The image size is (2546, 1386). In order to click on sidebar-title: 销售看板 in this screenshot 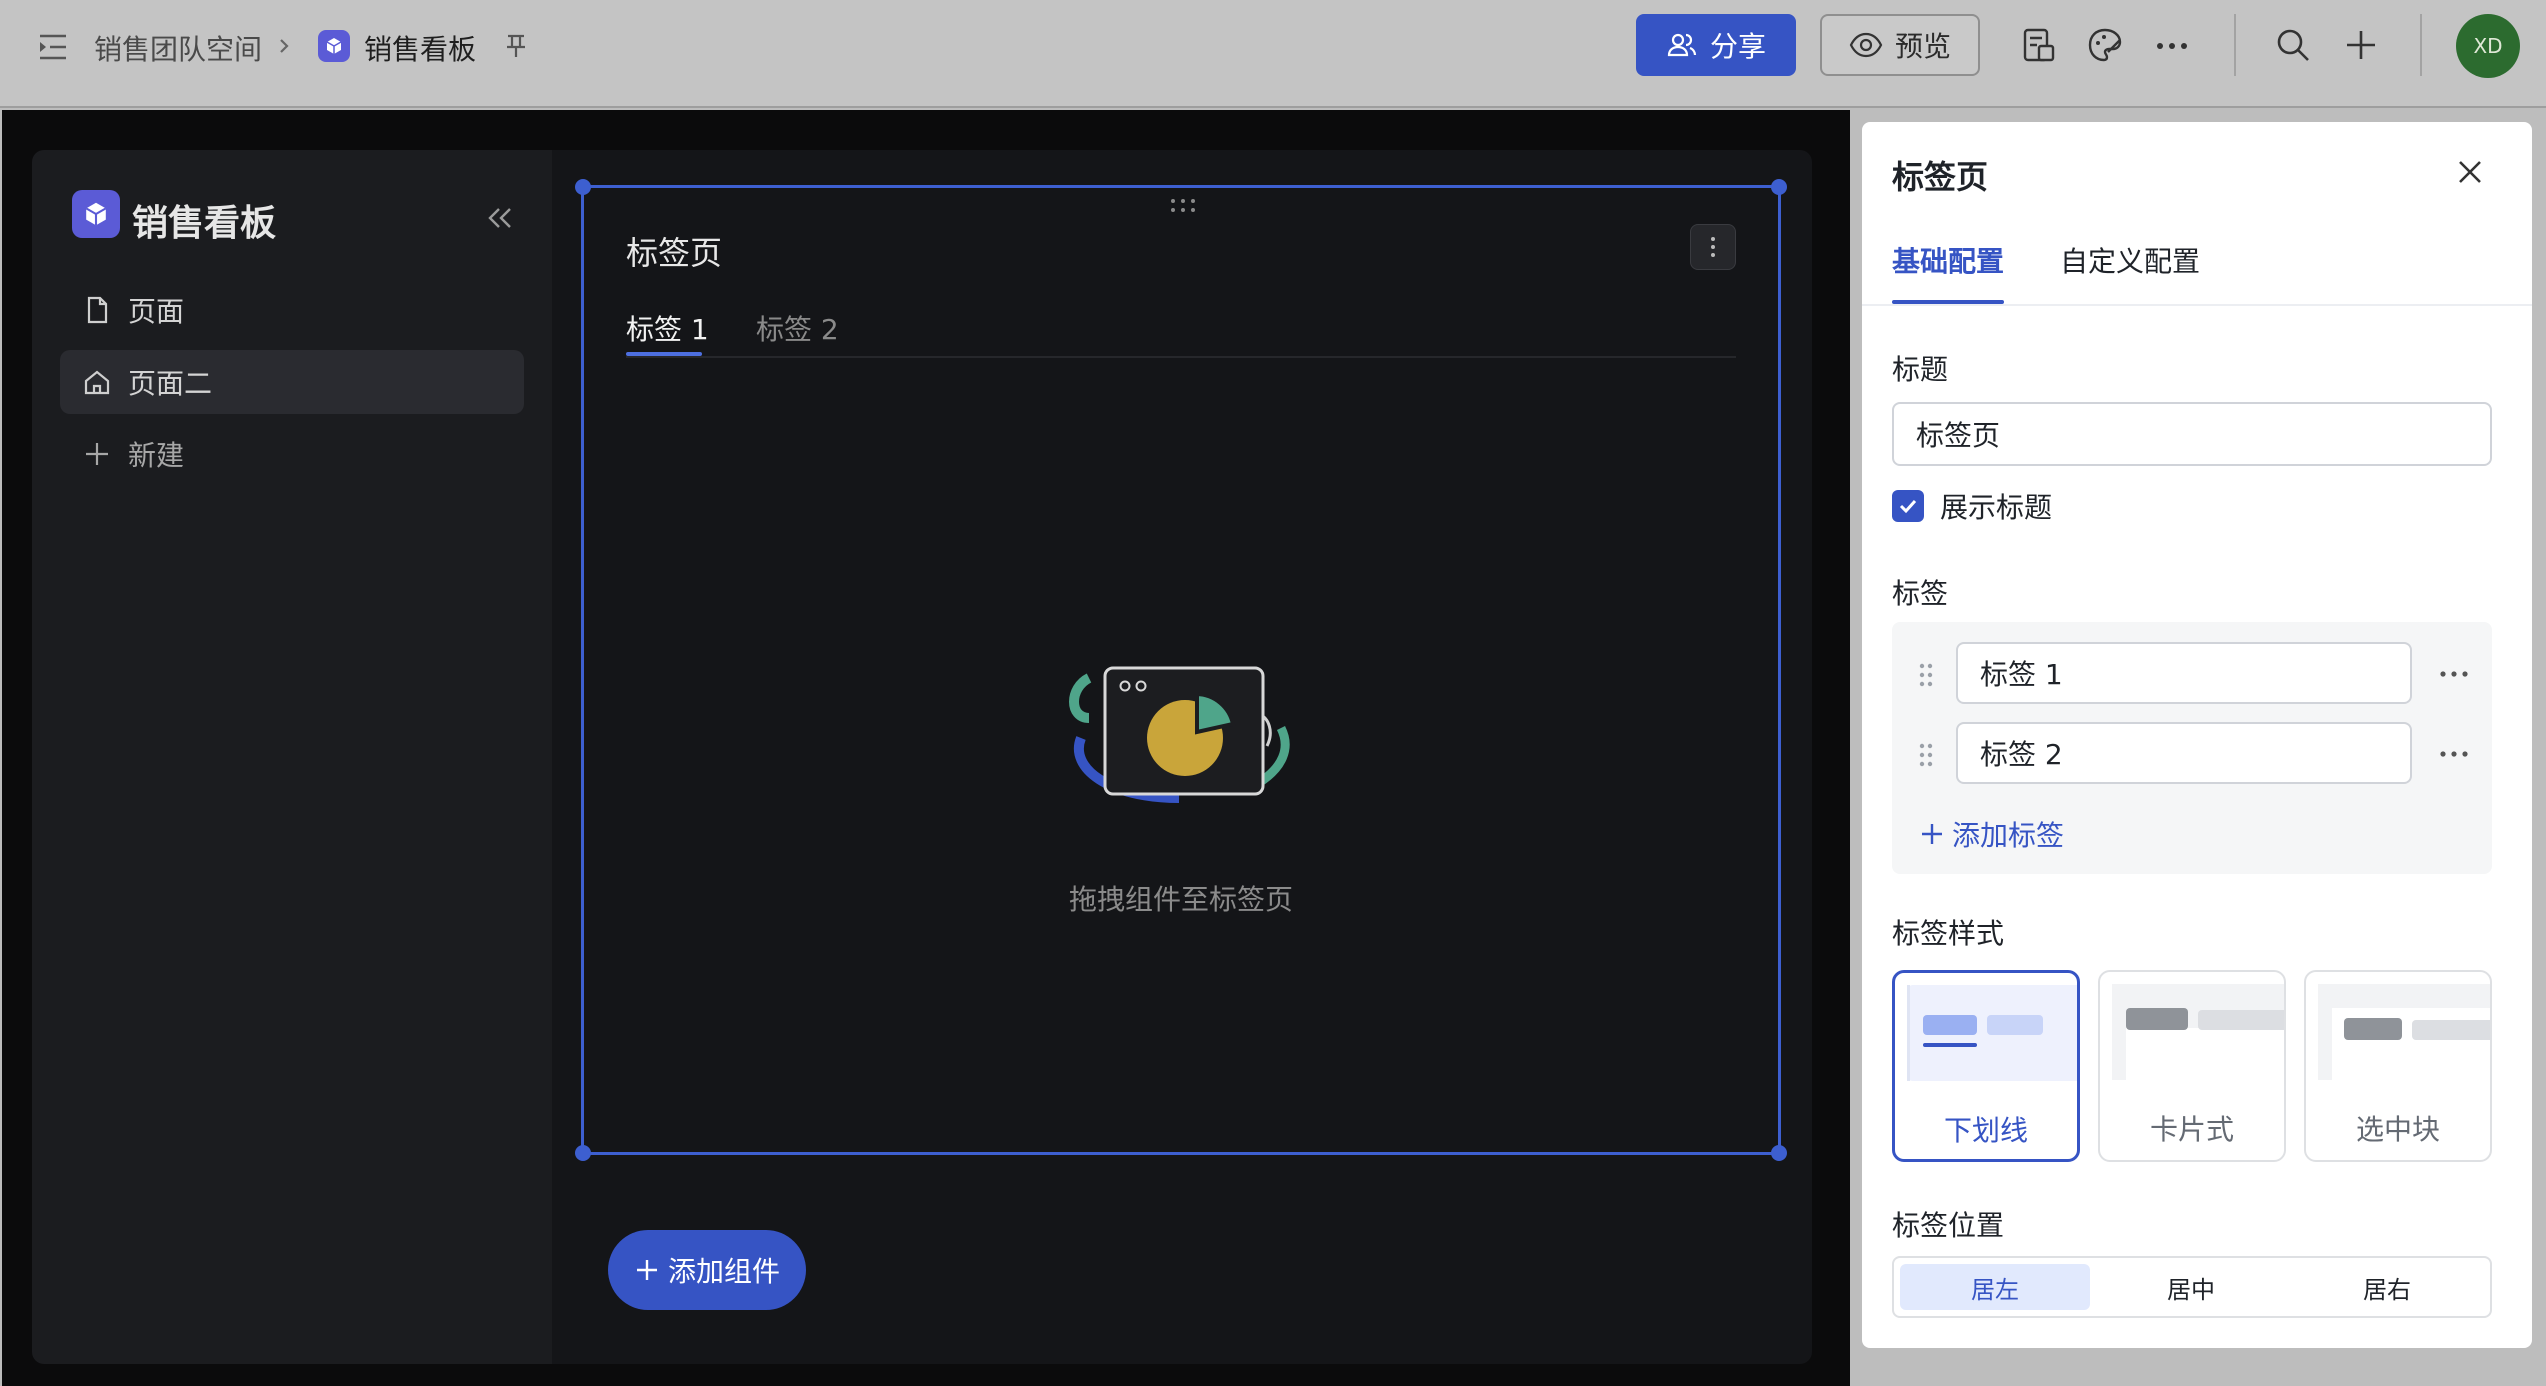, I will do `click(204, 223)`.